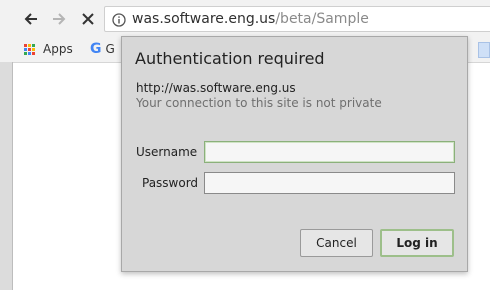 The image size is (490, 290). I want to click on url-path: /beta/Sample, so click(322, 19).